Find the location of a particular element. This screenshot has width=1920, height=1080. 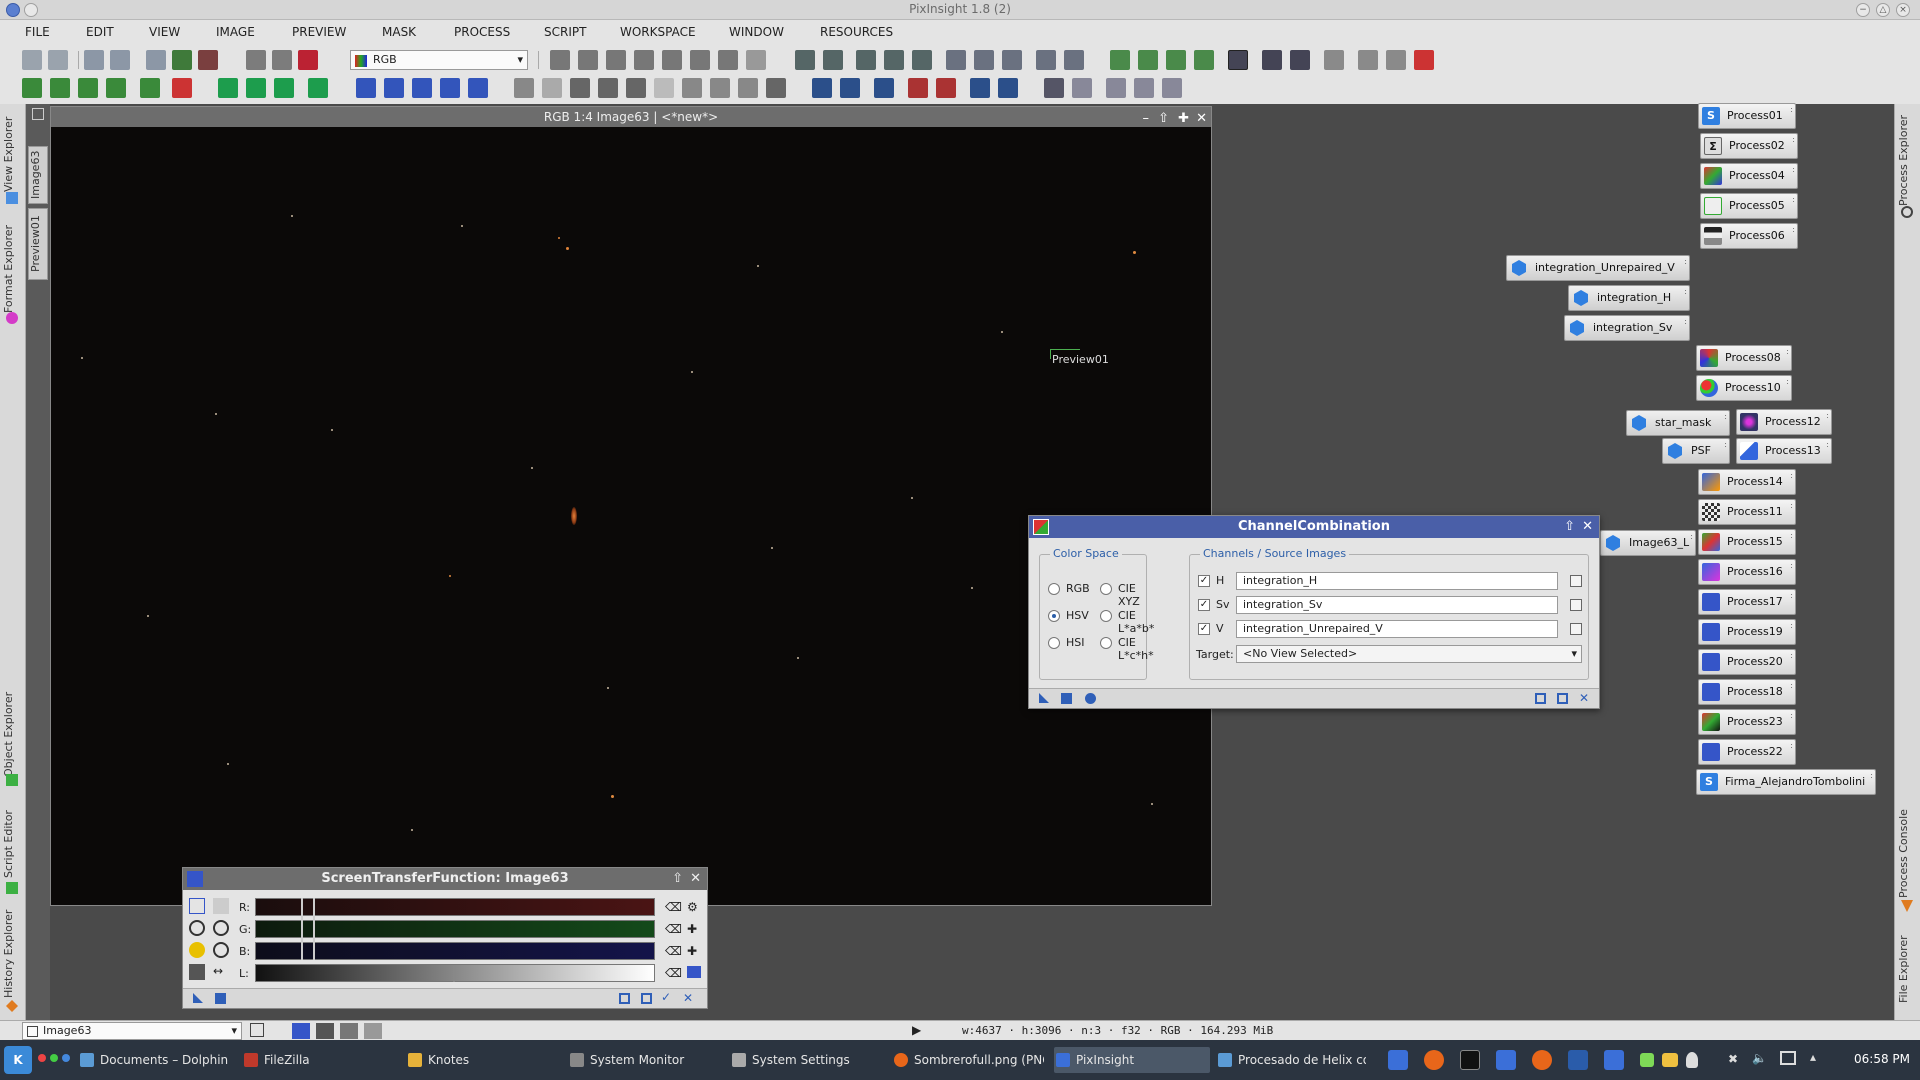

mask-remove-icon is located at coordinates (308, 60).